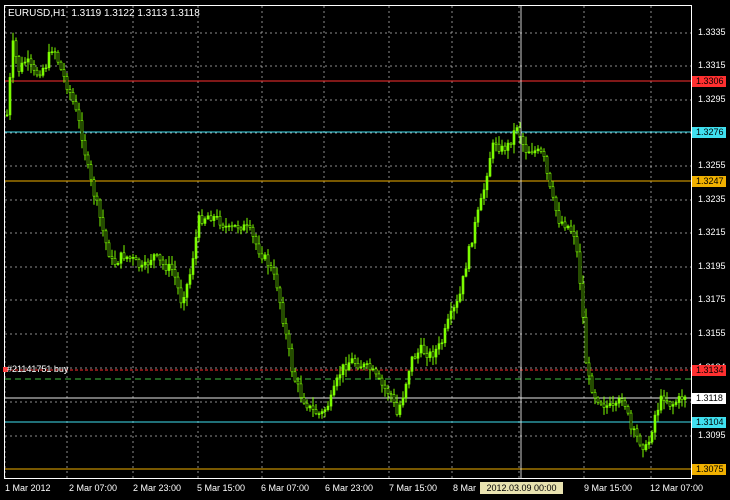 This screenshot has height=500, width=730. I want to click on price-tick-label: 1.3295, so click(712, 99).